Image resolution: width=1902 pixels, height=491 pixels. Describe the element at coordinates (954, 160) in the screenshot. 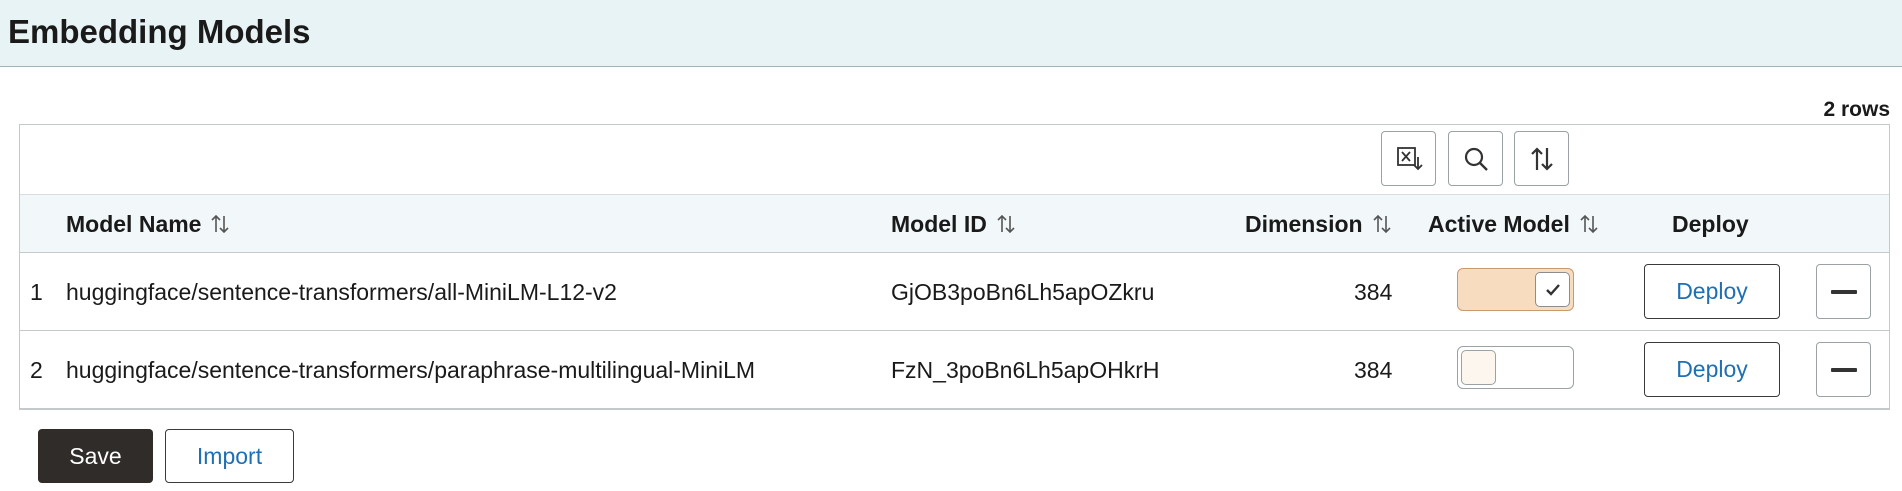

I see `grid-toolbar` at that location.